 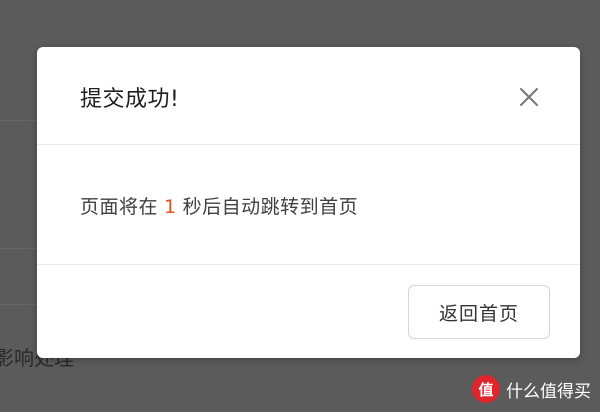 What do you see at coordinates (548, 391) in the screenshot?
I see `watermark-text: 什么值得买` at bounding box center [548, 391].